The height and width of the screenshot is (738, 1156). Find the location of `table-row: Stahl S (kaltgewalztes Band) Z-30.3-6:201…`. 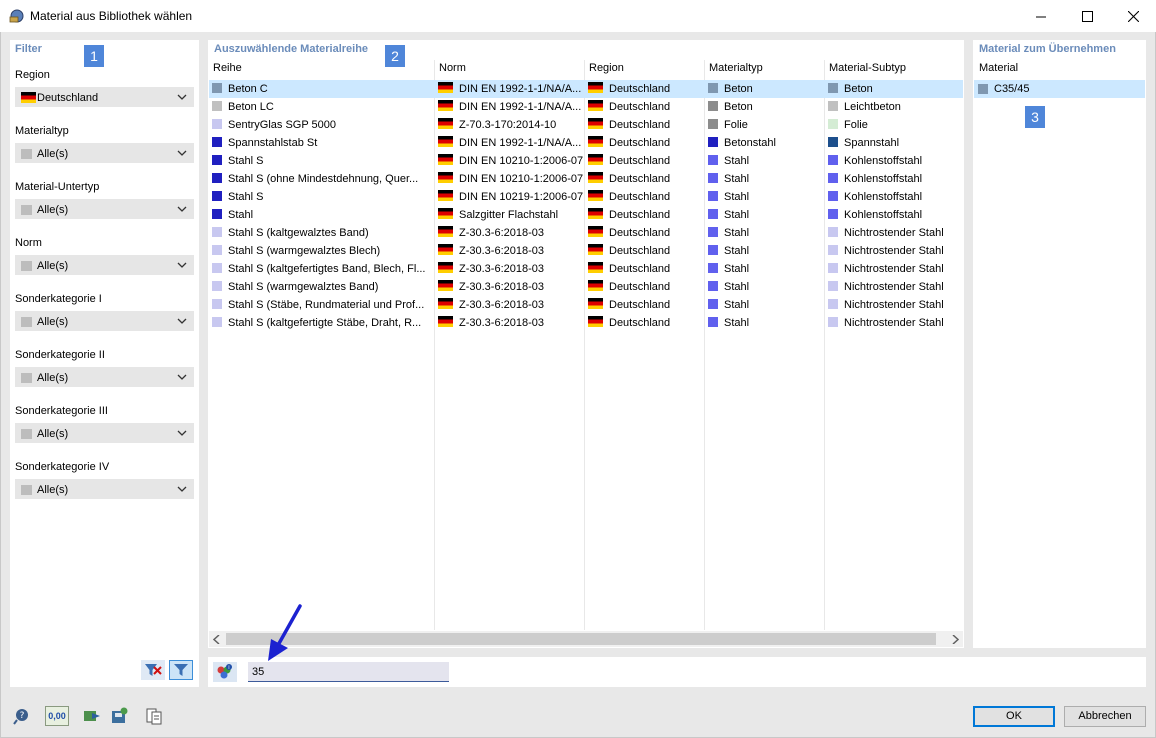

table-row: Stahl S (kaltgewalztes Band) Z-30.3-6:201… is located at coordinates (586, 233).